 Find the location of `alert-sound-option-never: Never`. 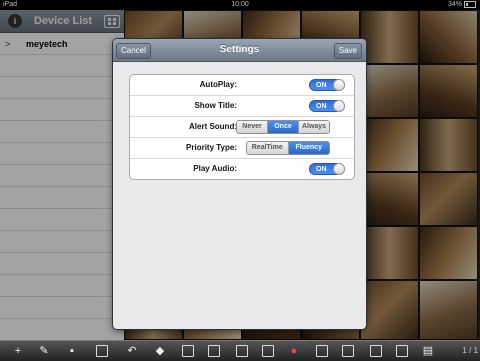

alert-sound-option-never: Never is located at coordinates (252, 127).